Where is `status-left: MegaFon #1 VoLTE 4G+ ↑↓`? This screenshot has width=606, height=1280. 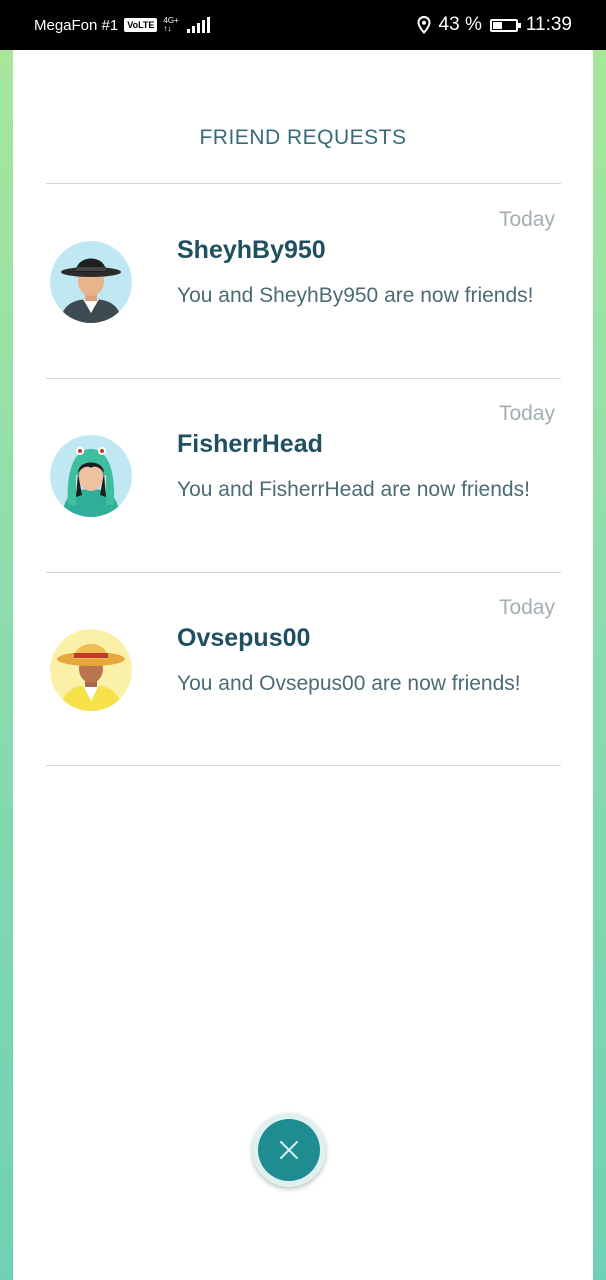 status-left: MegaFon #1 VoLTE 4G+ ↑↓ is located at coordinates (122, 25).